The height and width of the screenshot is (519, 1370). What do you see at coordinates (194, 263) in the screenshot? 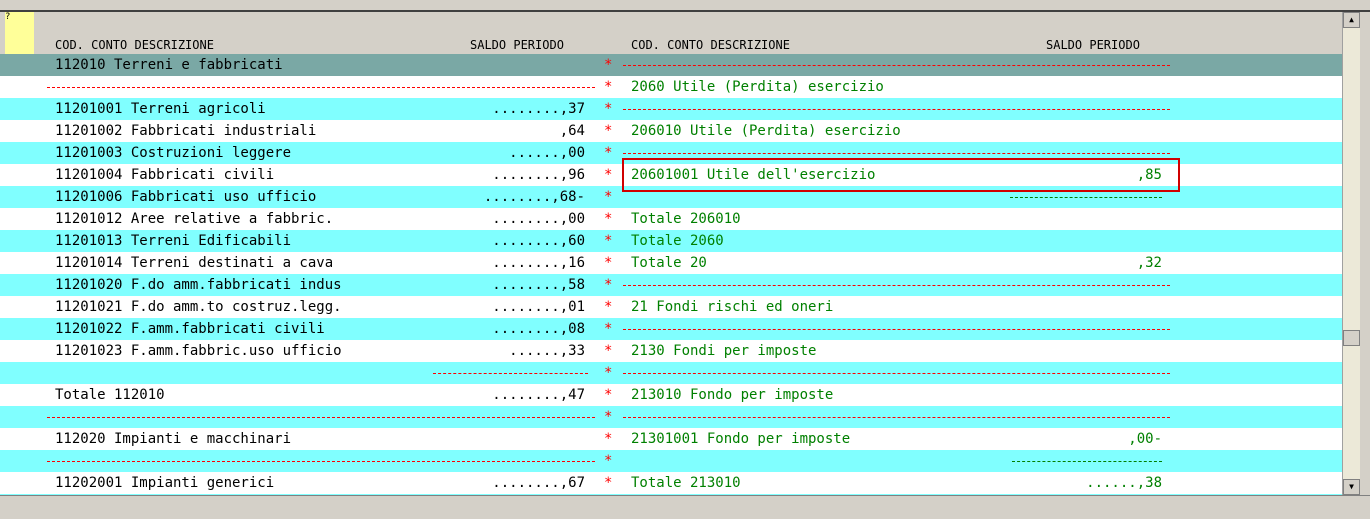
I see `left-account-cell: 11201014 Terreni destinati a cava` at bounding box center [194, 263].